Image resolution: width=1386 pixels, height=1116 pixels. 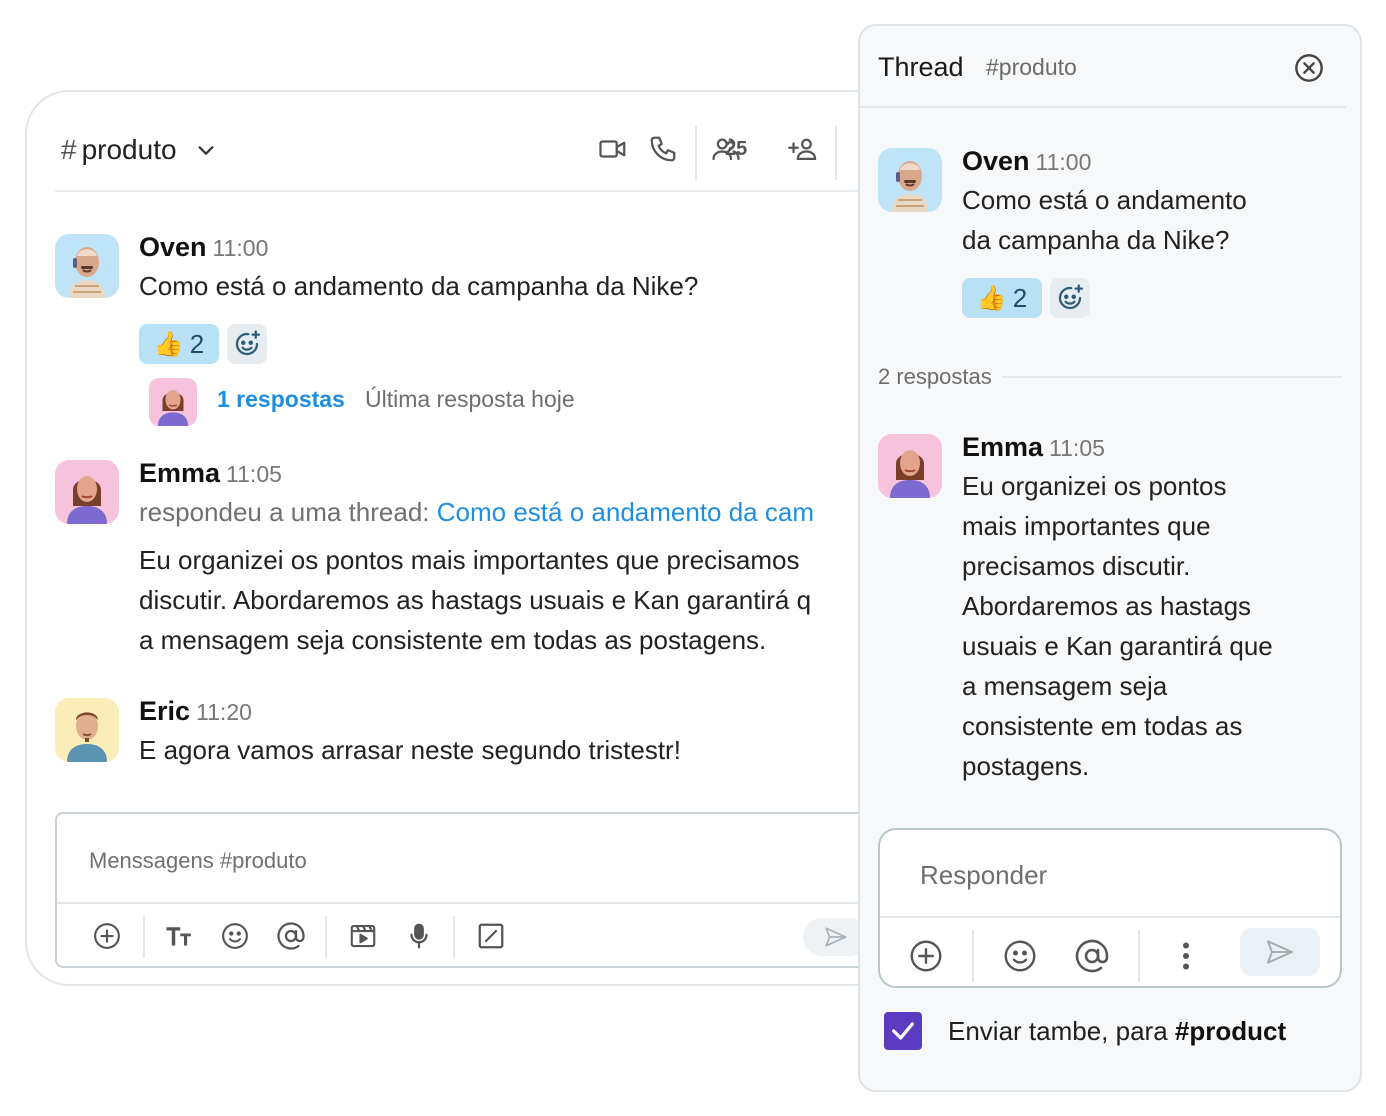 I want to click on message-line: Como está o andamento, so click(x=1104, y=200).